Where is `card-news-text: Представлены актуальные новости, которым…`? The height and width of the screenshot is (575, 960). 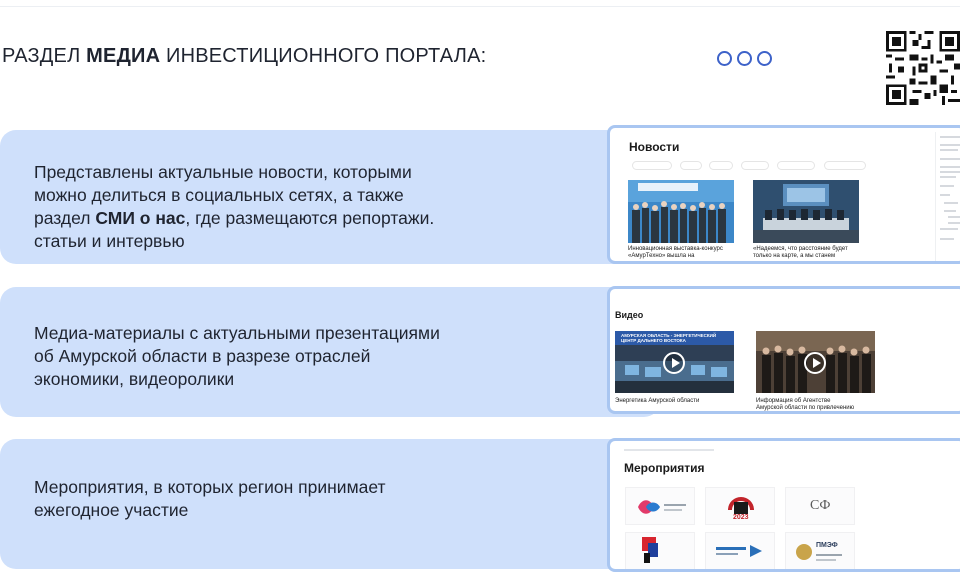 card-news-text: Представлены актуальные новости, которым… is located at coordinates (234, 207).